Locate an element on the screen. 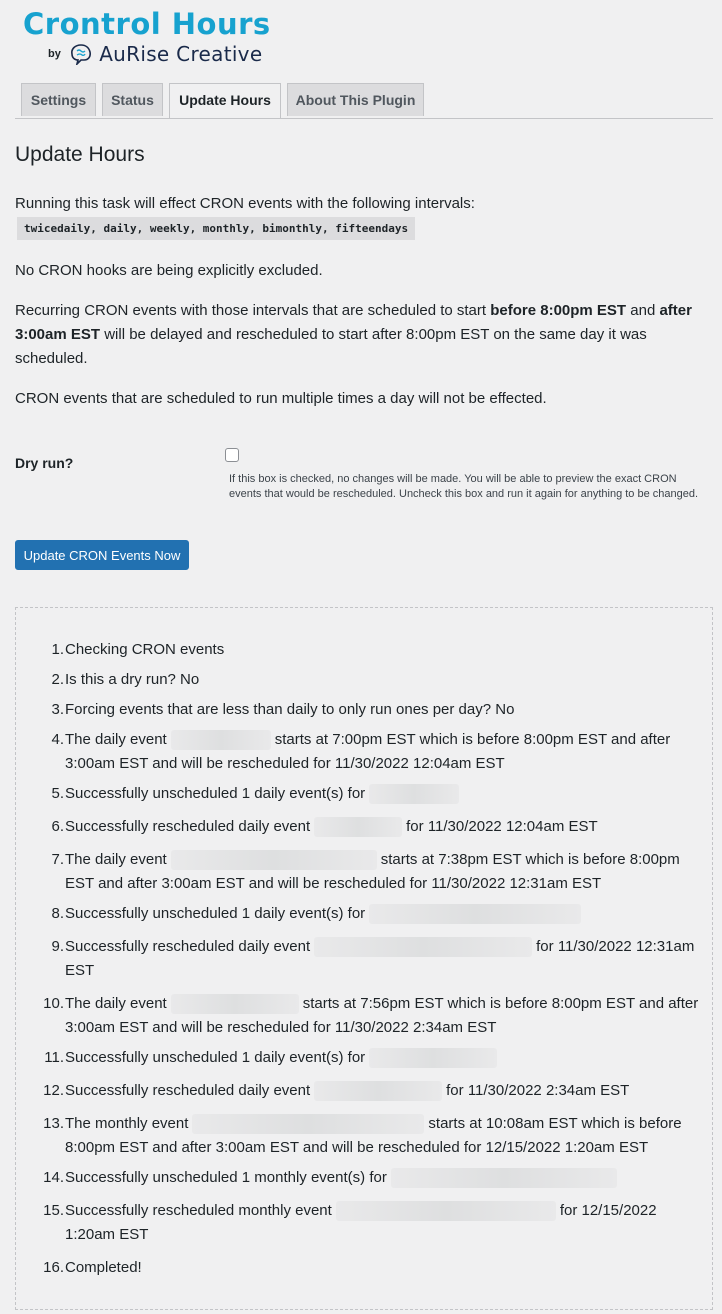 This screenshot has height=1314, width=722. tab-update-hours: Update Hours is located at coordinates (225, 100).